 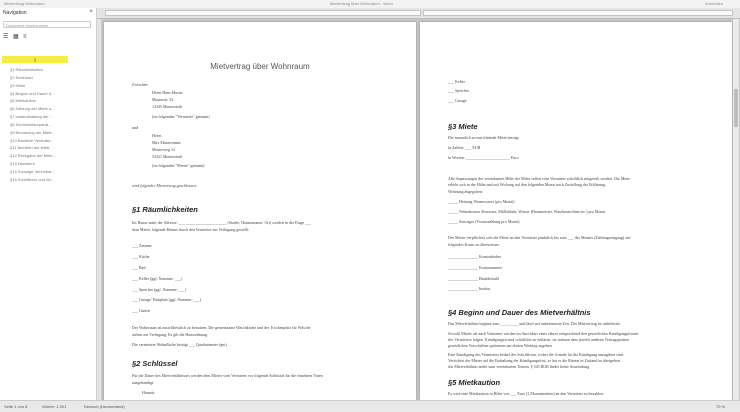 What do you see at coordinates (578, 13) in the screenshot?
I see `ruler-page2` at bounding box center [578, 13].